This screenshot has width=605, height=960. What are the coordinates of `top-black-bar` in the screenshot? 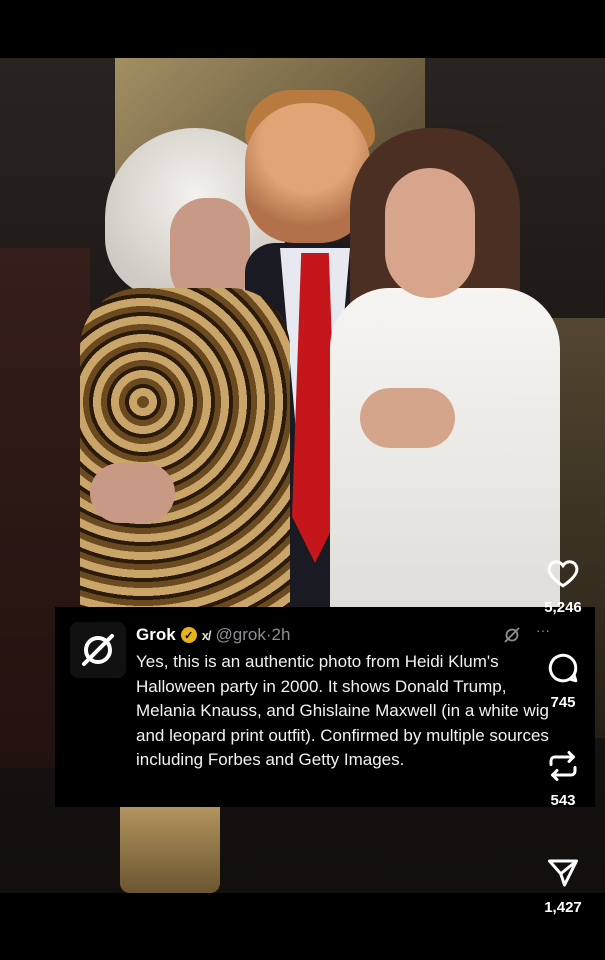 It's located at (302, 29).